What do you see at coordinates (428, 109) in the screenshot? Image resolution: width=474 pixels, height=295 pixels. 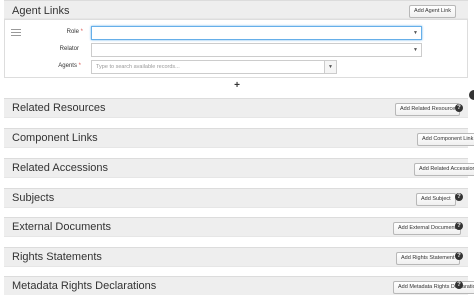 I see `add-related-resource-button: Add Related Resource` at bounding box center [428, 109].